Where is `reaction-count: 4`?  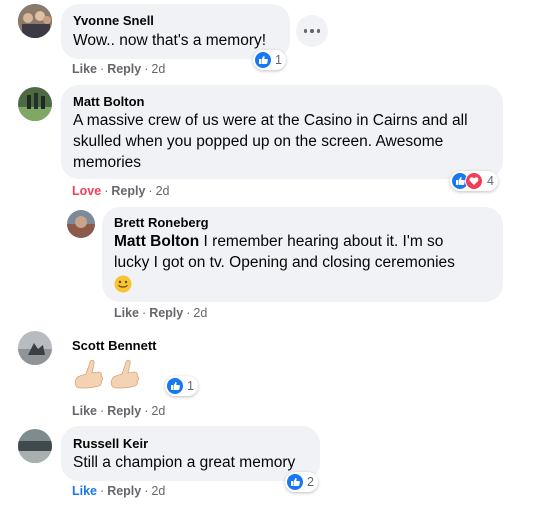 reaction-count: 4 is located at coordinates (490, 181).